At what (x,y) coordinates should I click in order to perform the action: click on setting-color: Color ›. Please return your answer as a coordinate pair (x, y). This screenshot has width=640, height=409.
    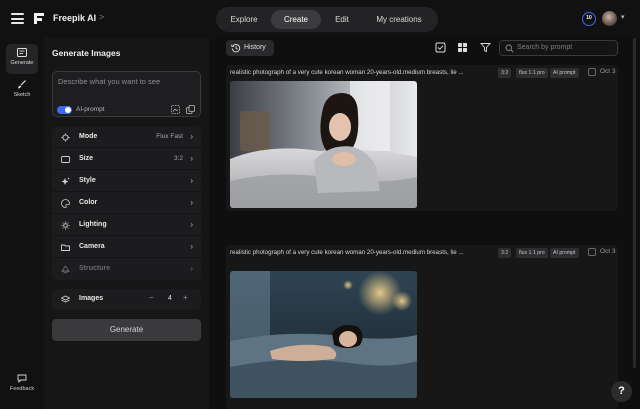
    Looking at the image, I should click on (126, 203).